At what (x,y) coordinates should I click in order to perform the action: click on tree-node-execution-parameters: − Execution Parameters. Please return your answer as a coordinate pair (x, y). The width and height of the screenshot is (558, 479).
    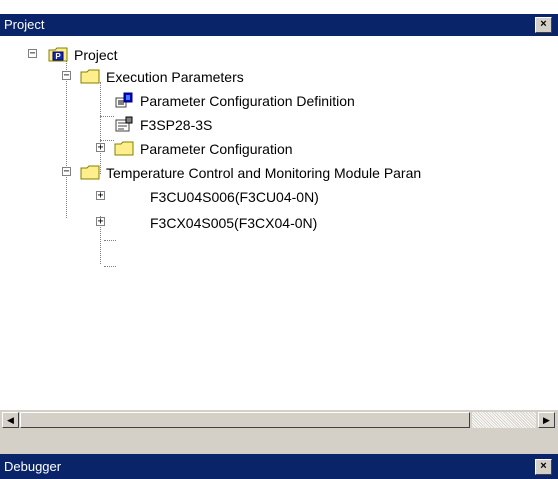
    Looking at the image, I should click on (200, 77).